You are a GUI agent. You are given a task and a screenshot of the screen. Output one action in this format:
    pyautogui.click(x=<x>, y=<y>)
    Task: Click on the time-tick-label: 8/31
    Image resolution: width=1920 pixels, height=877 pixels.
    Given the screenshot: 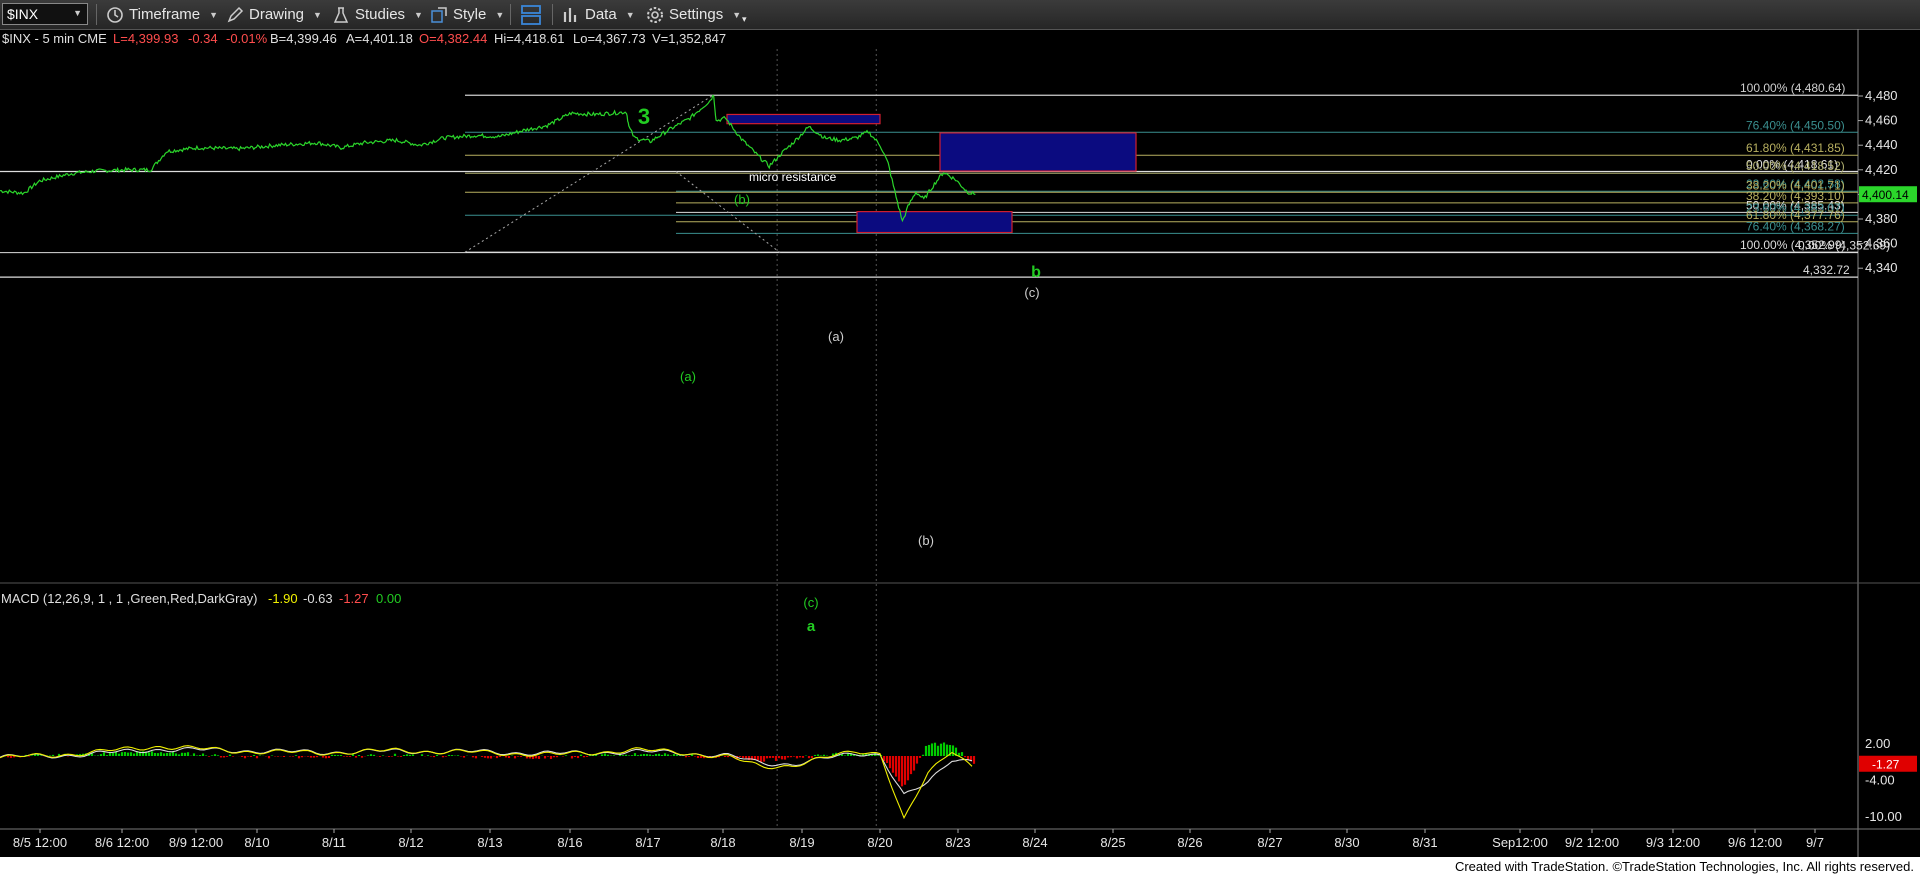 What is the action you would take?
    pyautogui.click(x=1424, y=842)
    